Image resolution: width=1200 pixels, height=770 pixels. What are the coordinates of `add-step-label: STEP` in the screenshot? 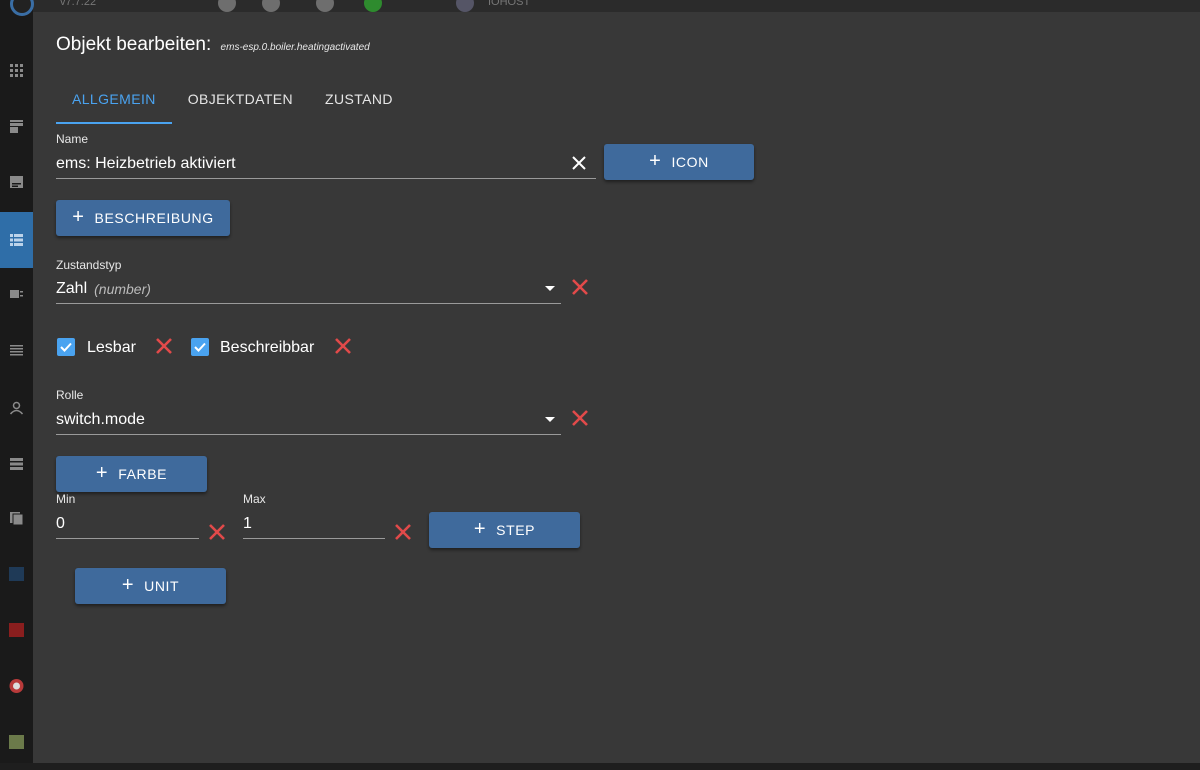 It's located at (516, 530).